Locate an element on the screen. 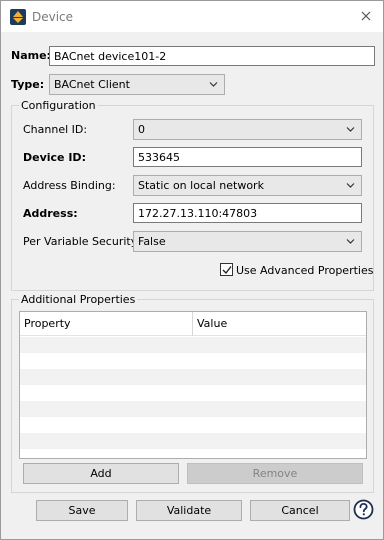  configuration-title: Configuration is located at coordinates (58, 105).